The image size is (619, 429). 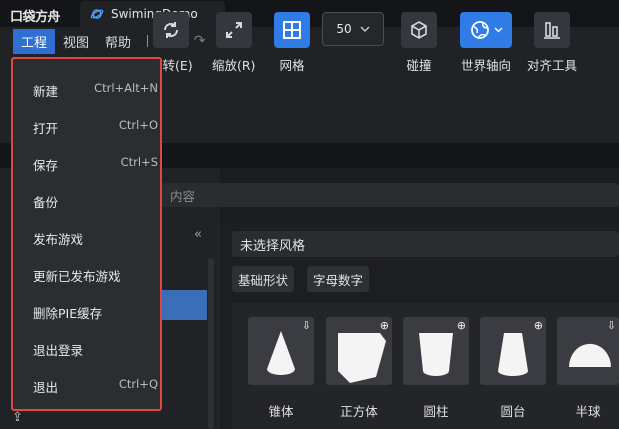 What do you see at coordinates (126, 88) in the screenshot?
I see `menu-item-shortcut: Ctrl+Alt+N` at bounding box center [126, 88].